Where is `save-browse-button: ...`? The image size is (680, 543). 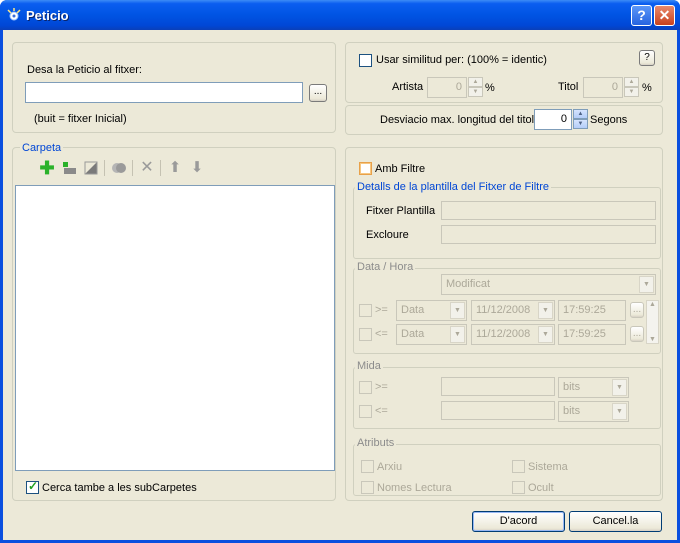 save-browse-button: ... is located at coordinates (318, 93).